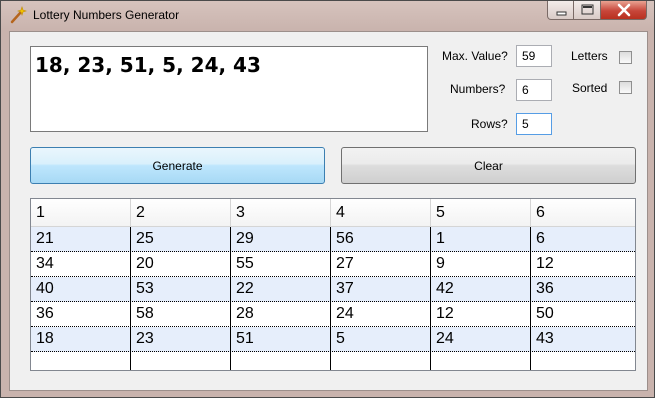 The height and width of the screenshot is (398, 655). Describe the element at coordinates (229, 89) in the screenshot. I see `output-textbox: 18, 23, 51, 5, 24, 43` at that location.